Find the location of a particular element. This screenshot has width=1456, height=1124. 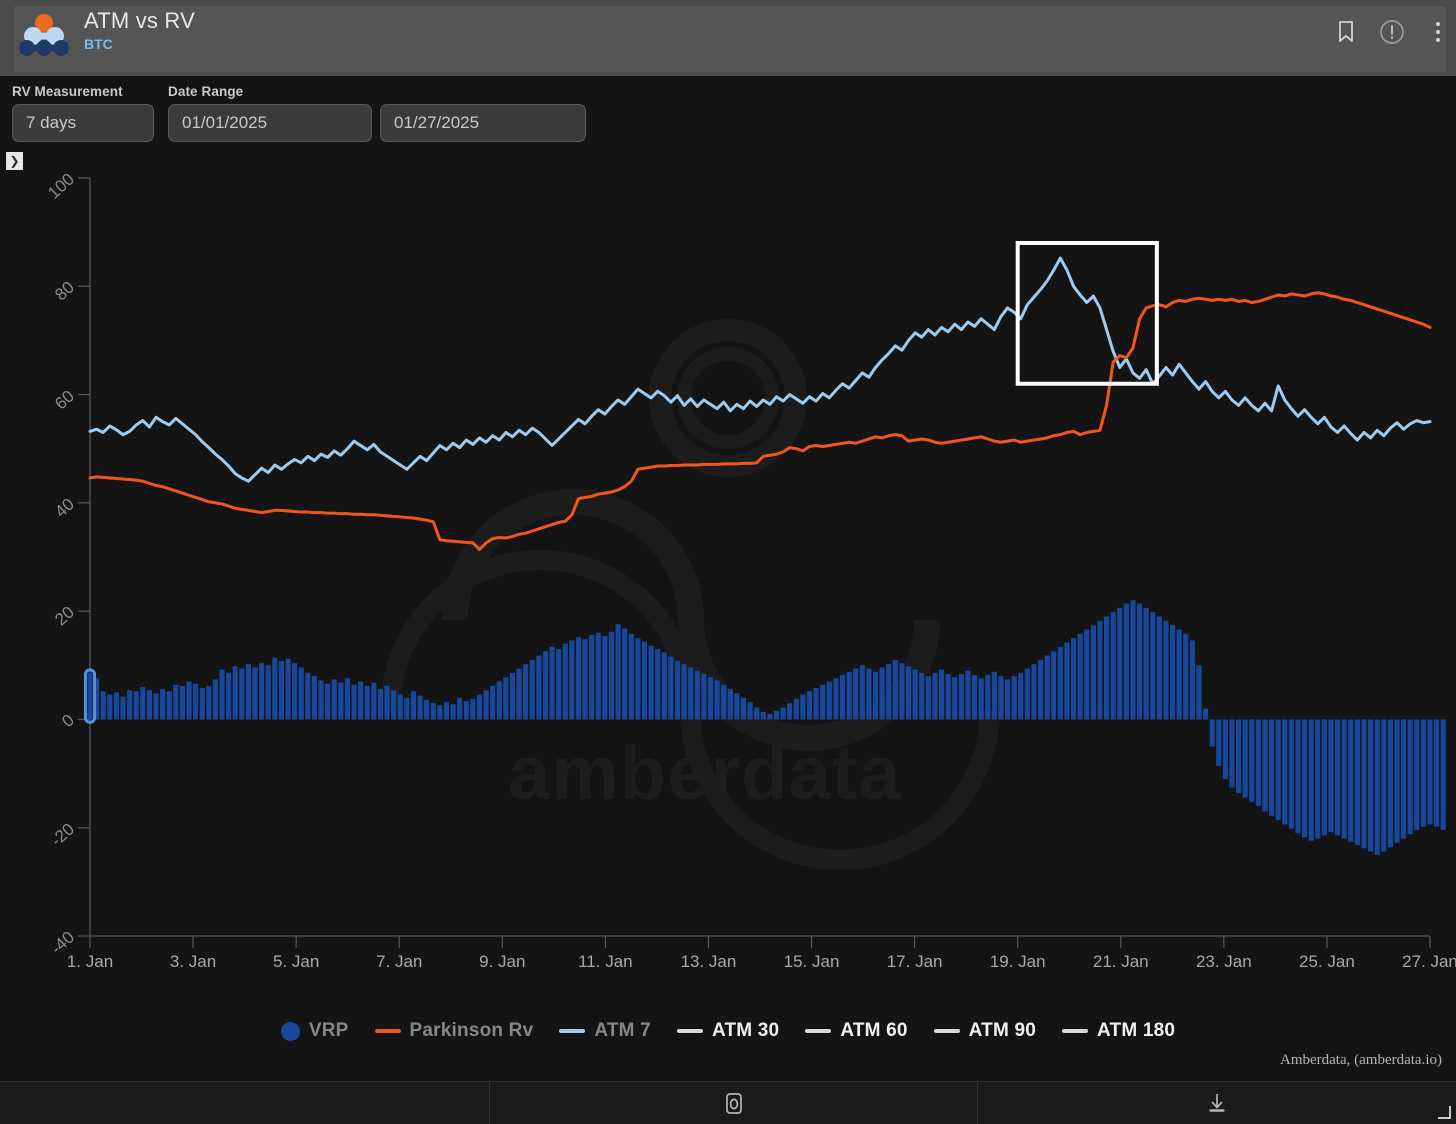

download-button is located at coordinates (1217, 1103).